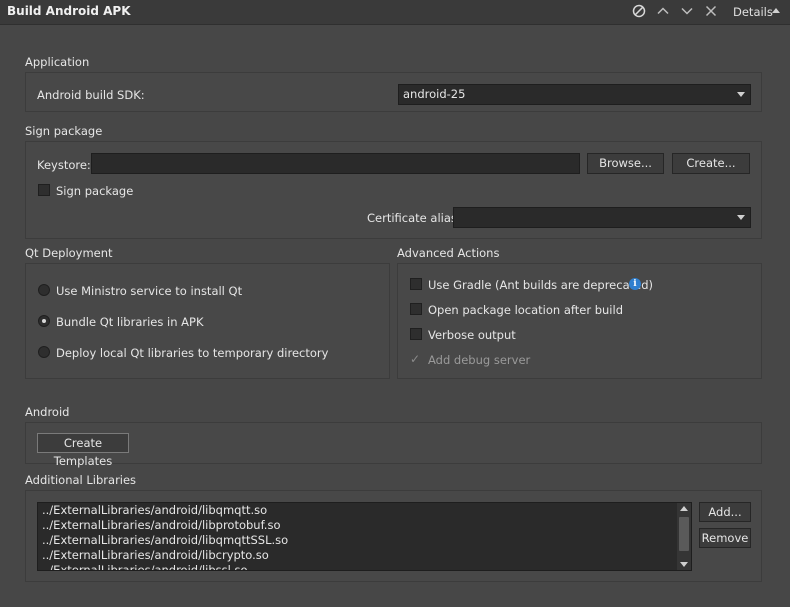 The width and height of the screenshot is (790, 607). Describe the element at coordinates (472, 335) in the screenshot. I see `verbose-output-label: Verbose output` at that location.